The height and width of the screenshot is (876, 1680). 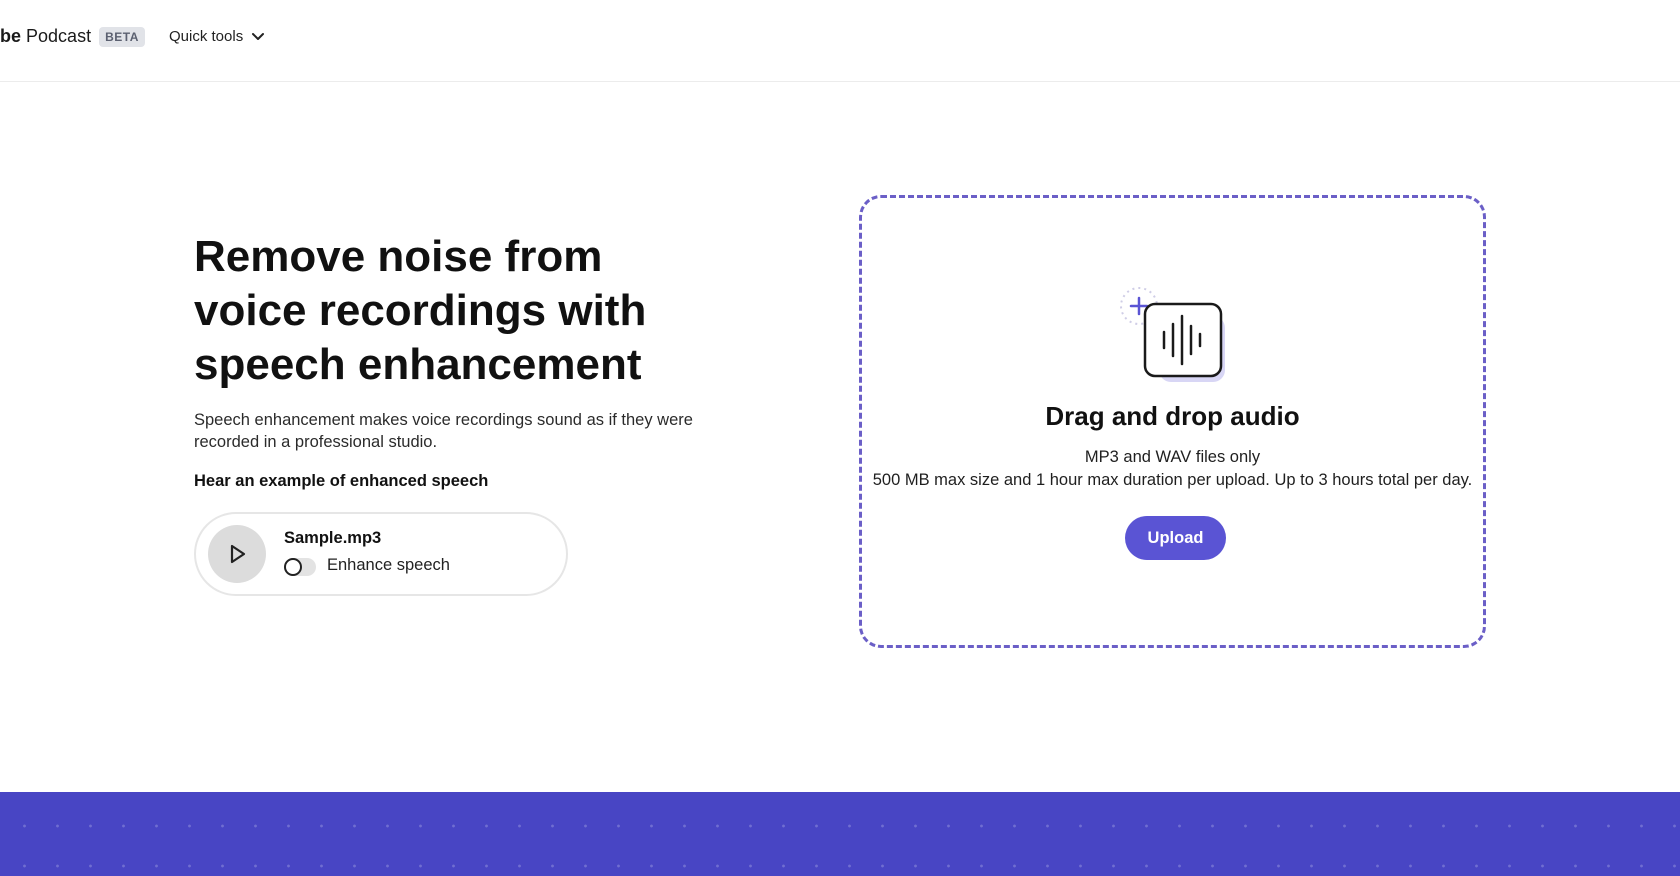 I want to click on footer-band, so click(x=840, y=834).